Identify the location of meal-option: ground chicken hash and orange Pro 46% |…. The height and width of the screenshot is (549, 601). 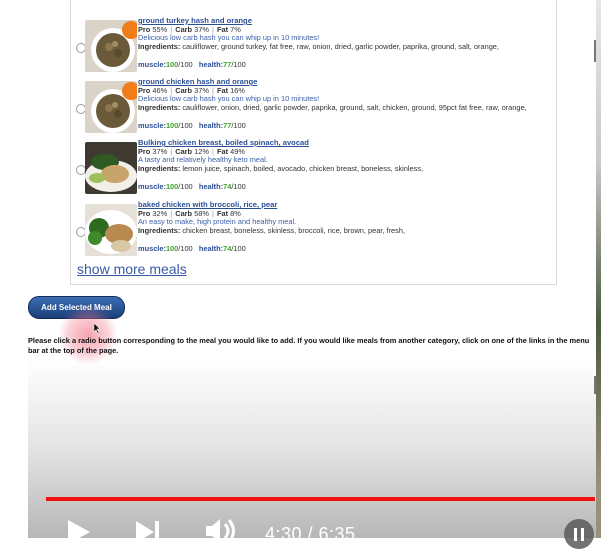
(313, 107).